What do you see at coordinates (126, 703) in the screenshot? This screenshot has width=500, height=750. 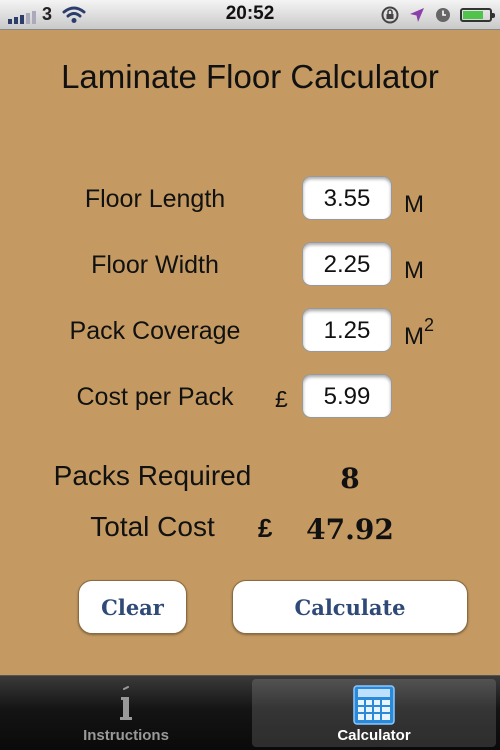 I see `info-icon` at bounding box center [126, 703].